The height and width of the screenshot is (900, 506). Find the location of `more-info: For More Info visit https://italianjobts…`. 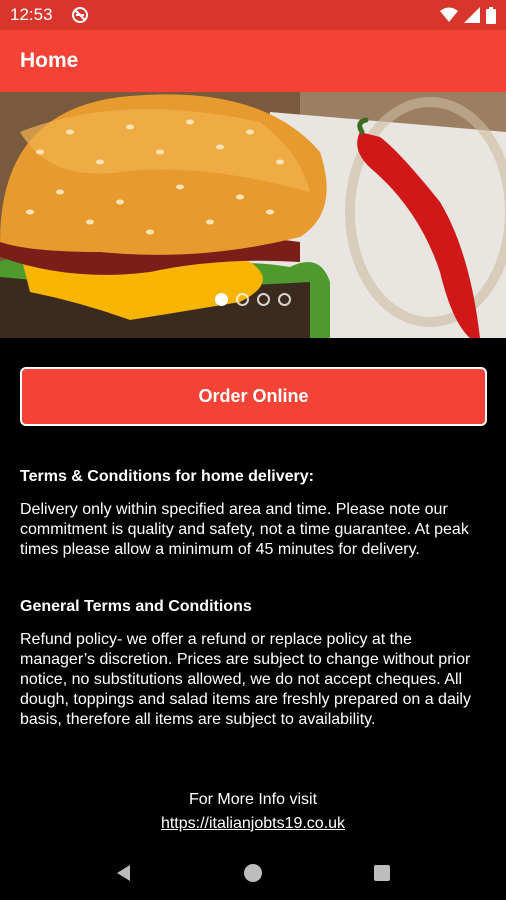

more-info: For More Info visit https://italianjobts… is located at coordinates (253, 812).